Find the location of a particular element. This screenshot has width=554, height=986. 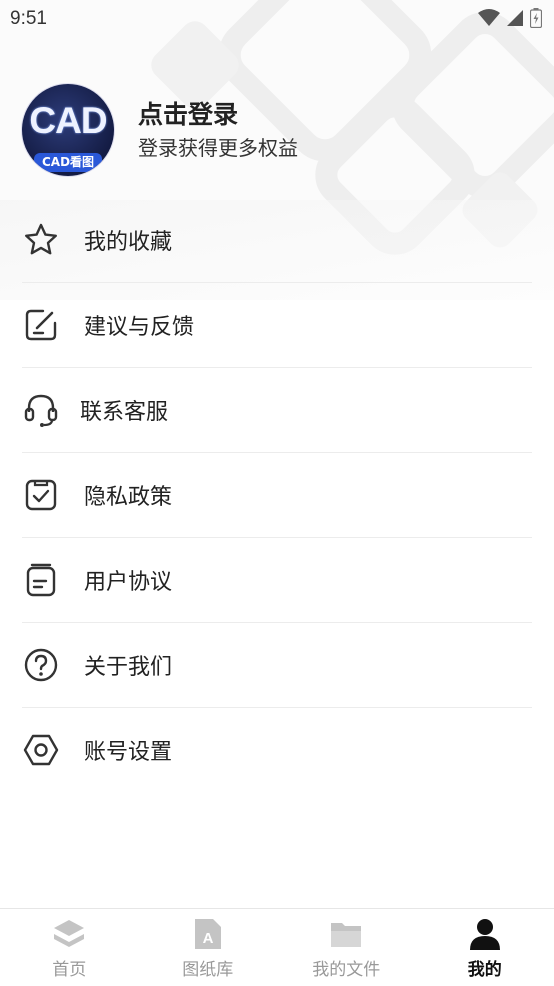

menu-item-label: 用户协议 is located at coordinates (128, 580).